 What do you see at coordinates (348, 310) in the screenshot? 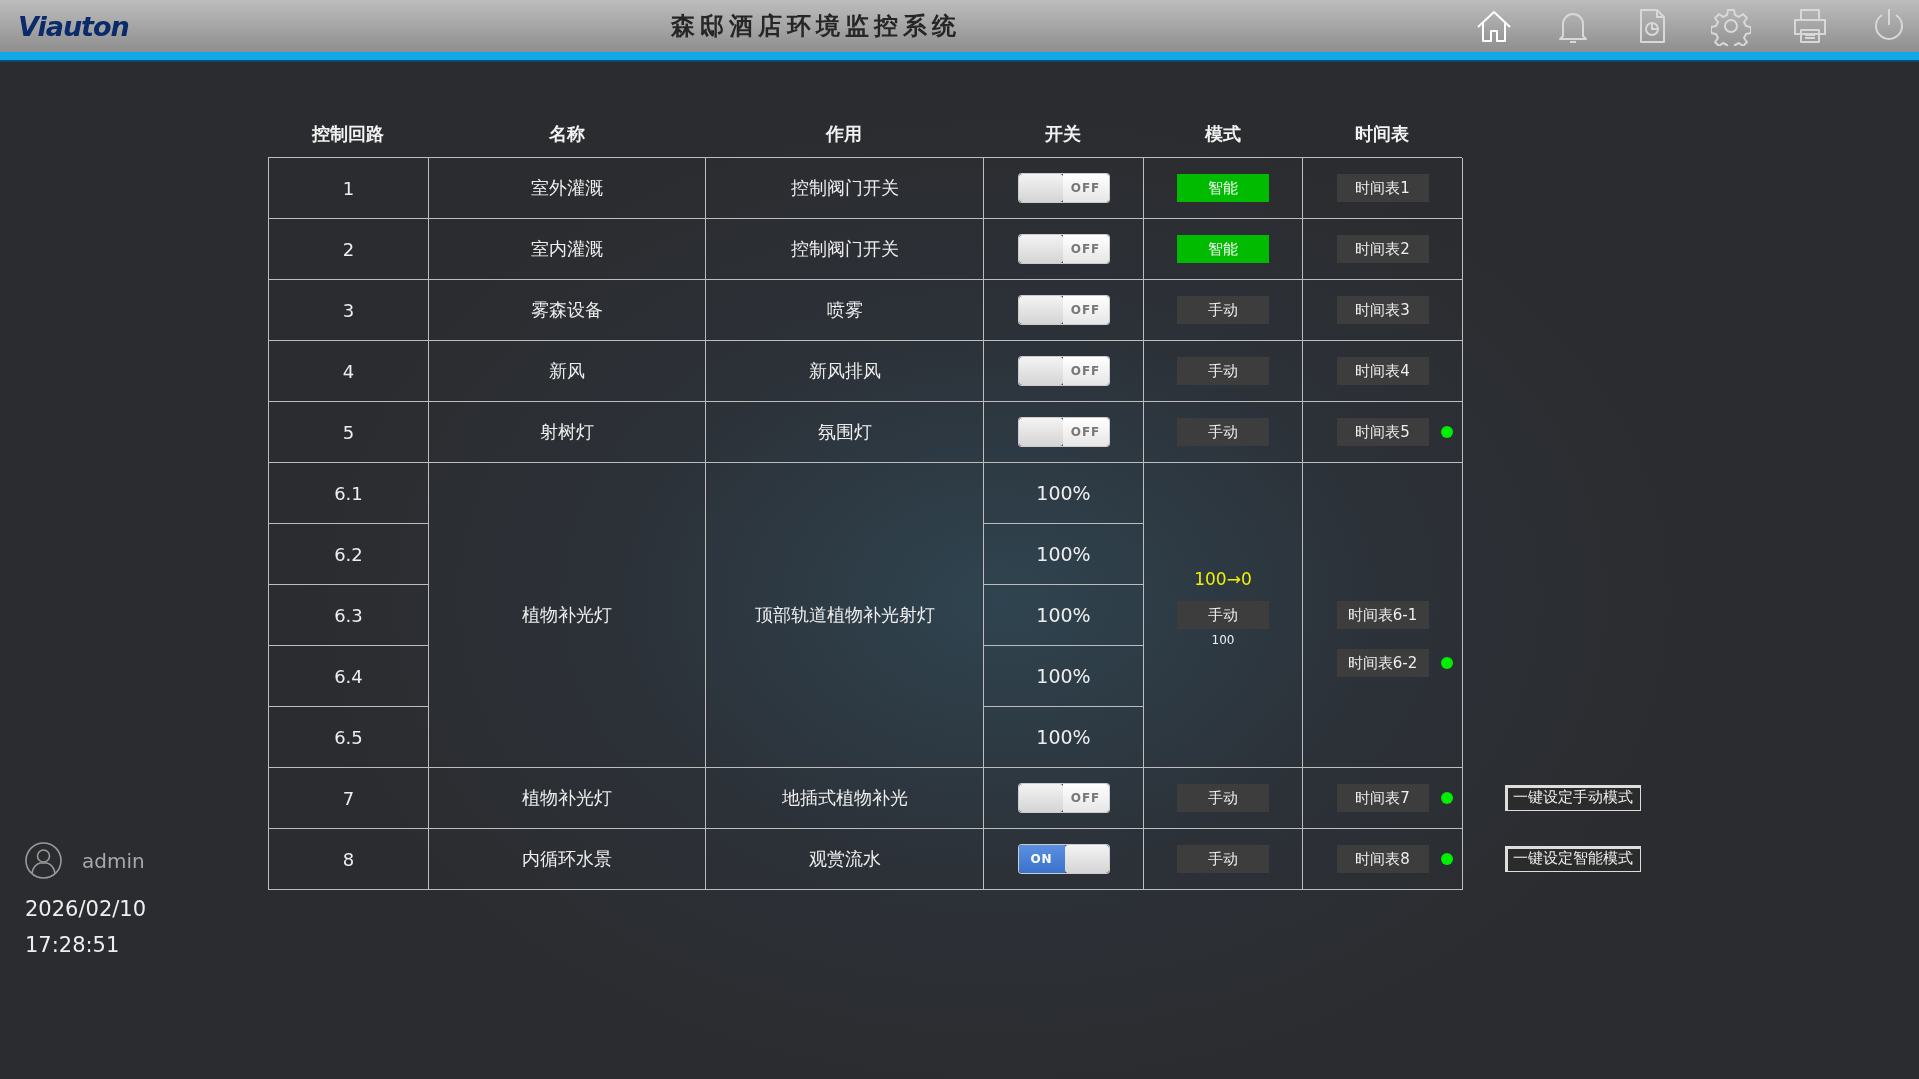
I see `table-cell: 3` at bounding box center [348, 310].